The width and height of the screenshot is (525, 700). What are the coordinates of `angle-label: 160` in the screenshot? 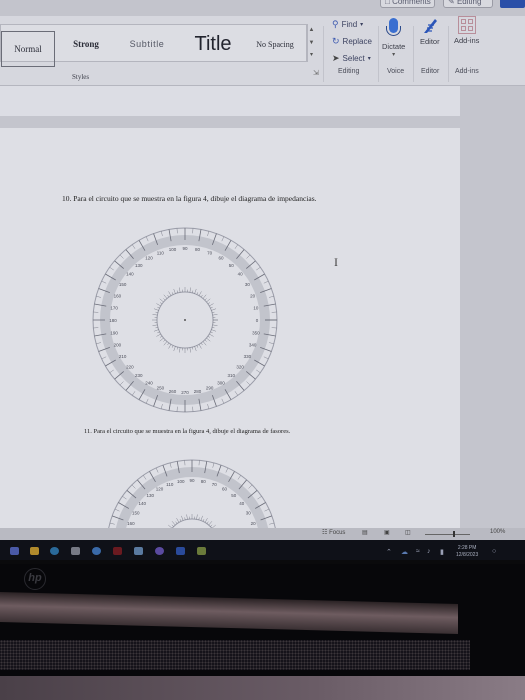 It's located at (131, 523).